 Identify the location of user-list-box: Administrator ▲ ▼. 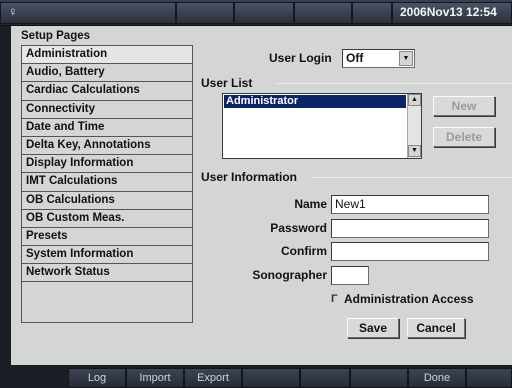
(322, 126).